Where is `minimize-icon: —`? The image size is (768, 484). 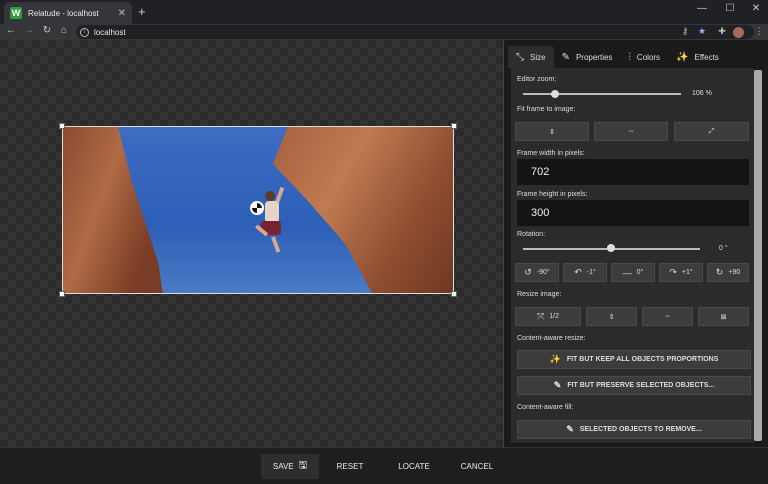 minimize-icon: — is located at coordinates (702, 8).